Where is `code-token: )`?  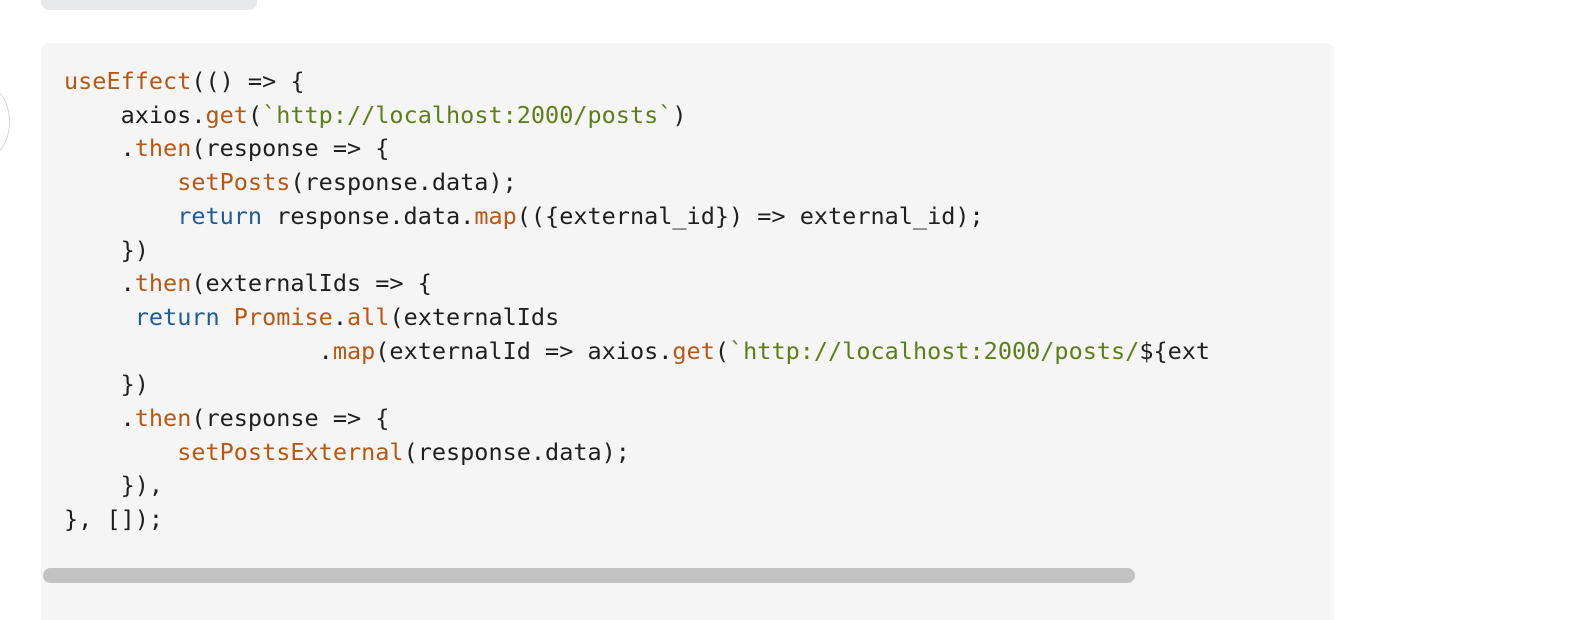
code-token: ) is located at coordinates (679, 114).